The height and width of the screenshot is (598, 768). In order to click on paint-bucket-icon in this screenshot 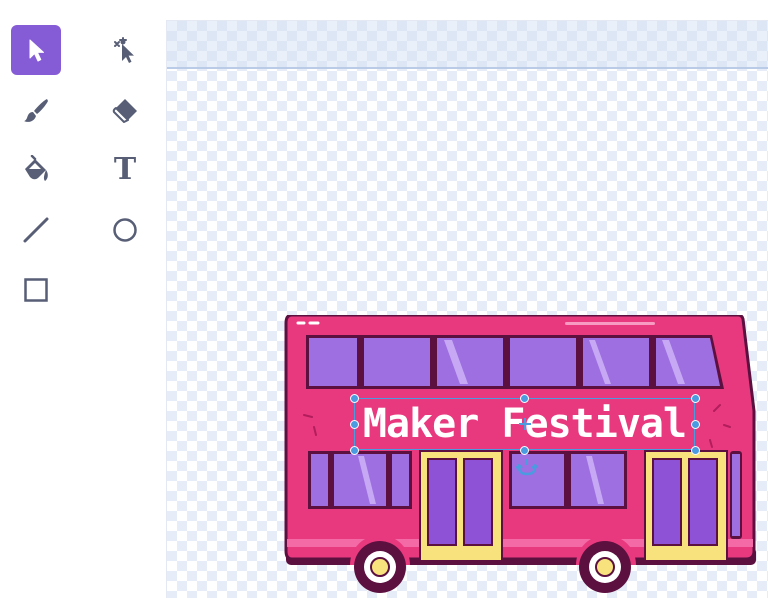, I will do `click(36, 168)`.